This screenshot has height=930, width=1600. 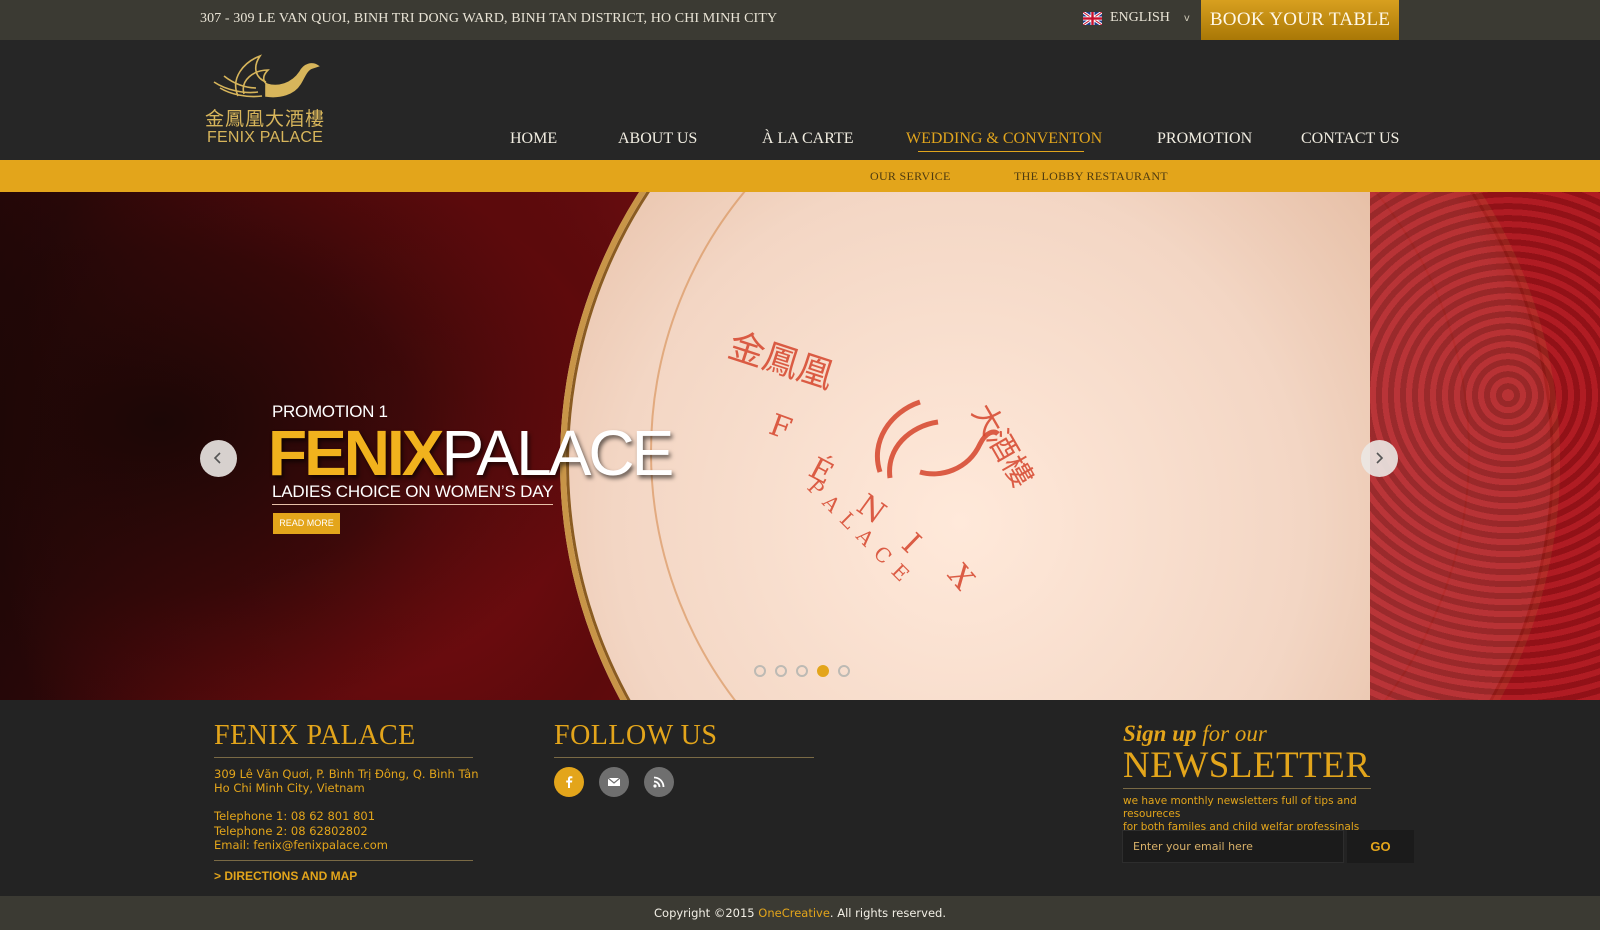 I want to click on subnav-our-service: OUR SERVICE, so click(x=910, y=176).